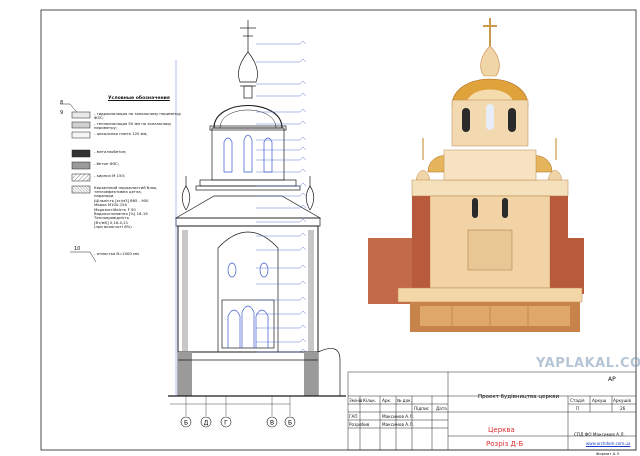 This screenshot has width=640, height=456. Describe the element at coordinates (421, 242) in the screenshot. I see `render-brick-left` at that location.